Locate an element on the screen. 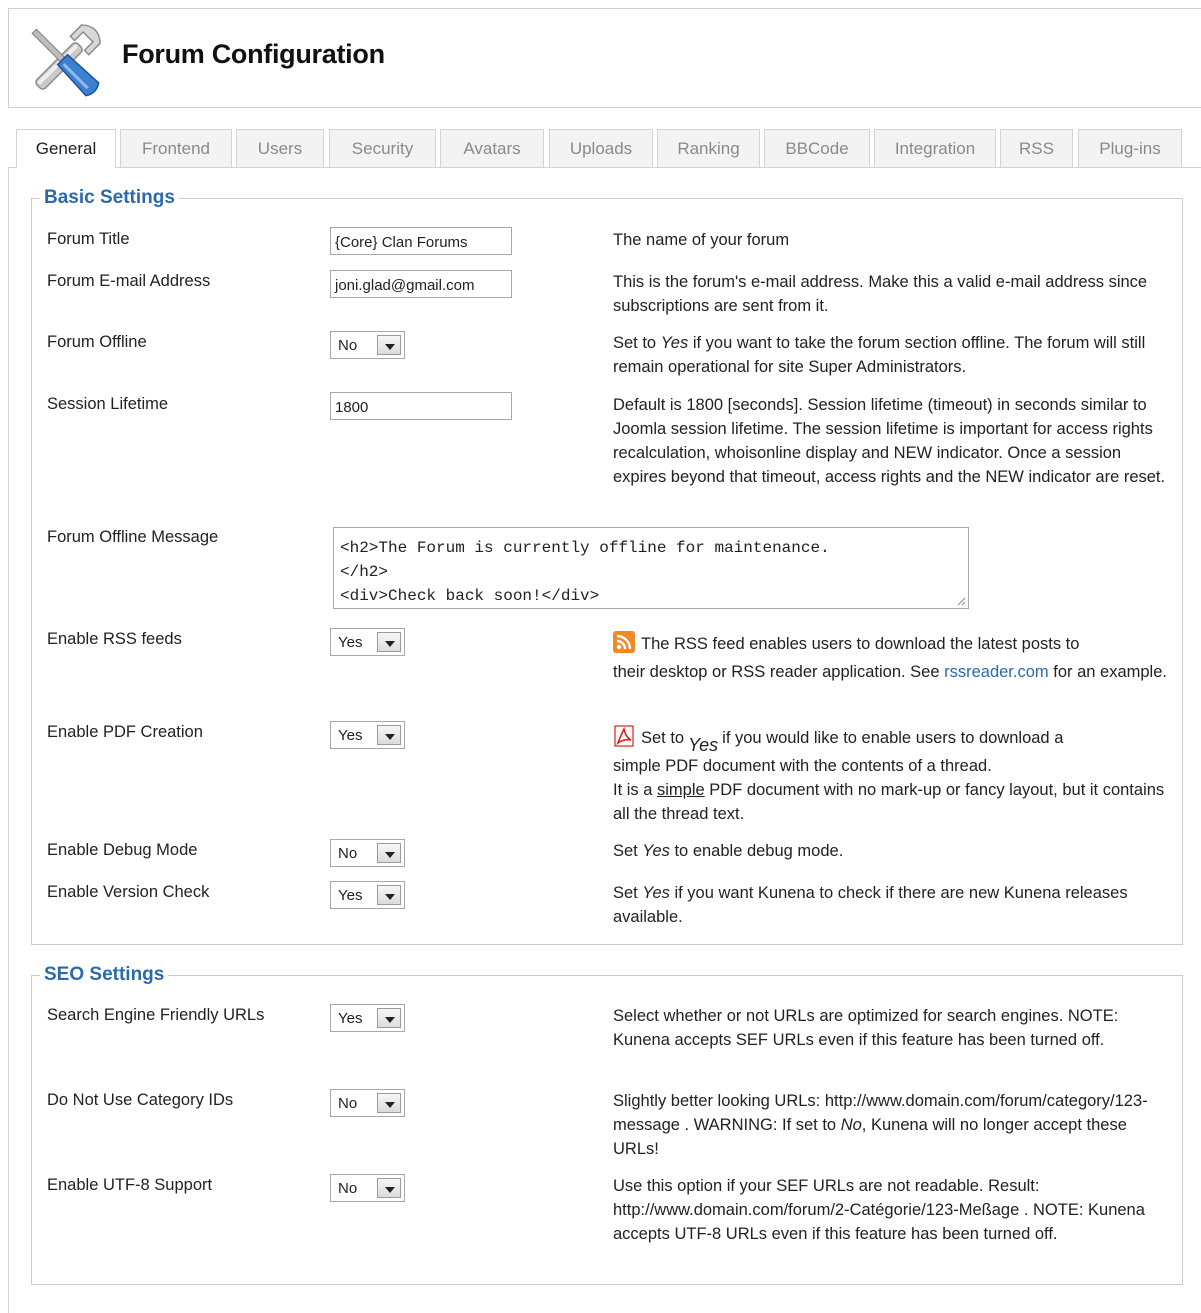 This screenshot has height=1313, width=1201. rss-select: Yes is located at coordinates (367, 642).